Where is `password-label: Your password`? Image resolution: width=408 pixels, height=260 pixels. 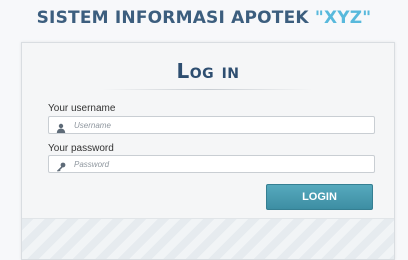 password-label: Your password is located at coordinates (81, 148).